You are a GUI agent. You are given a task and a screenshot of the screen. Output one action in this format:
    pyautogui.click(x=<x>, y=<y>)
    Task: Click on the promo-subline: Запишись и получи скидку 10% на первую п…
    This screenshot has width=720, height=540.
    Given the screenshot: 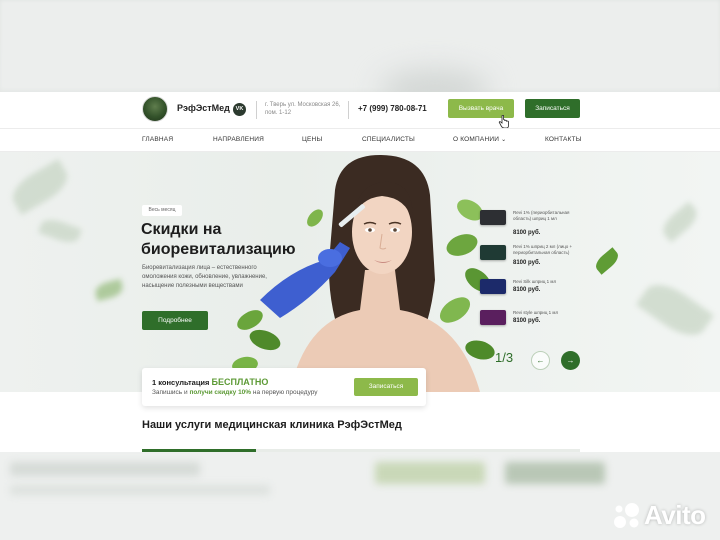 What is the action you would take?
    pyautogui.click(x=235, y=392)
    